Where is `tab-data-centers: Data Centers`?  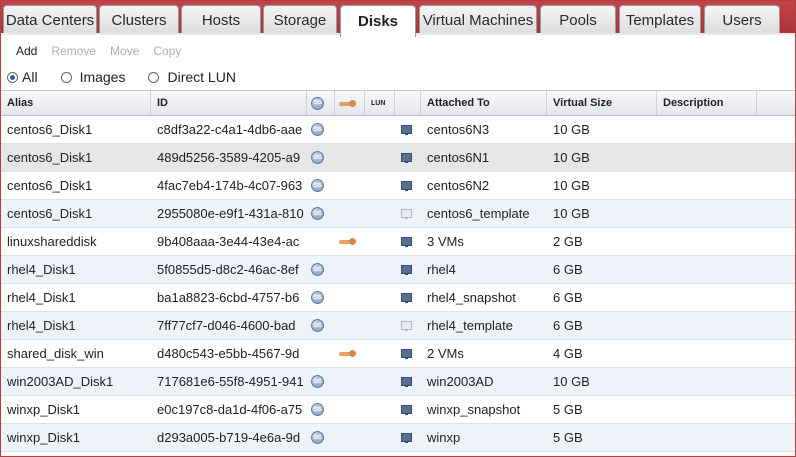
tab-data-centers: Data Centers is located at coordinates (50, 20).